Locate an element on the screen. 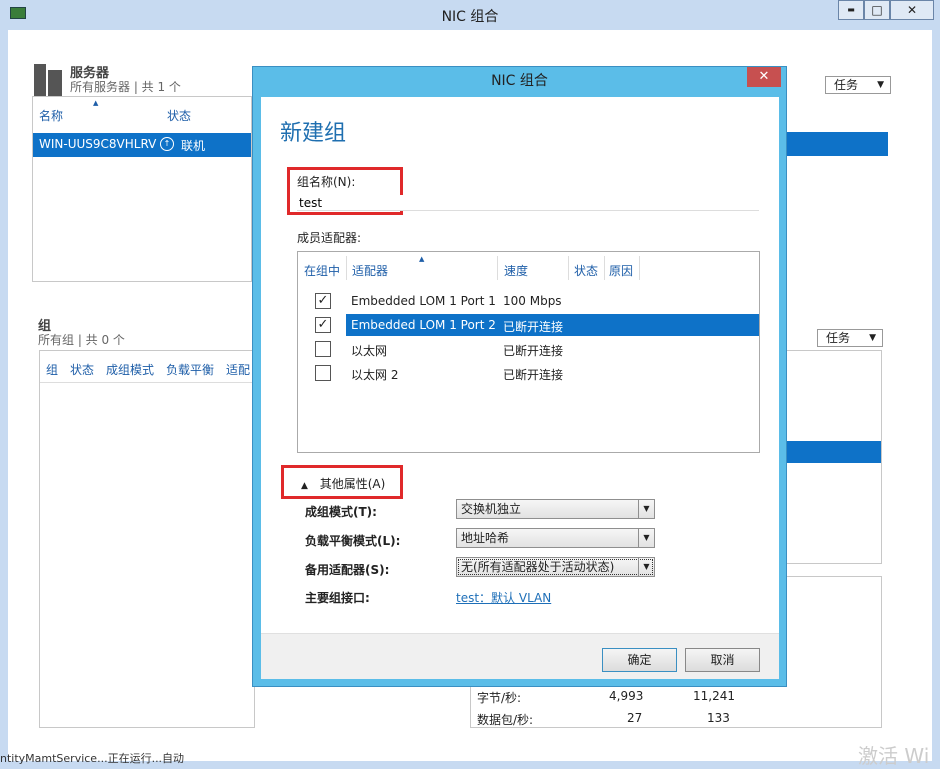 This screenshot has width=940, height=769. lb-mode-select: 地址哈希 ▼ is located at coordinates (555, 538).